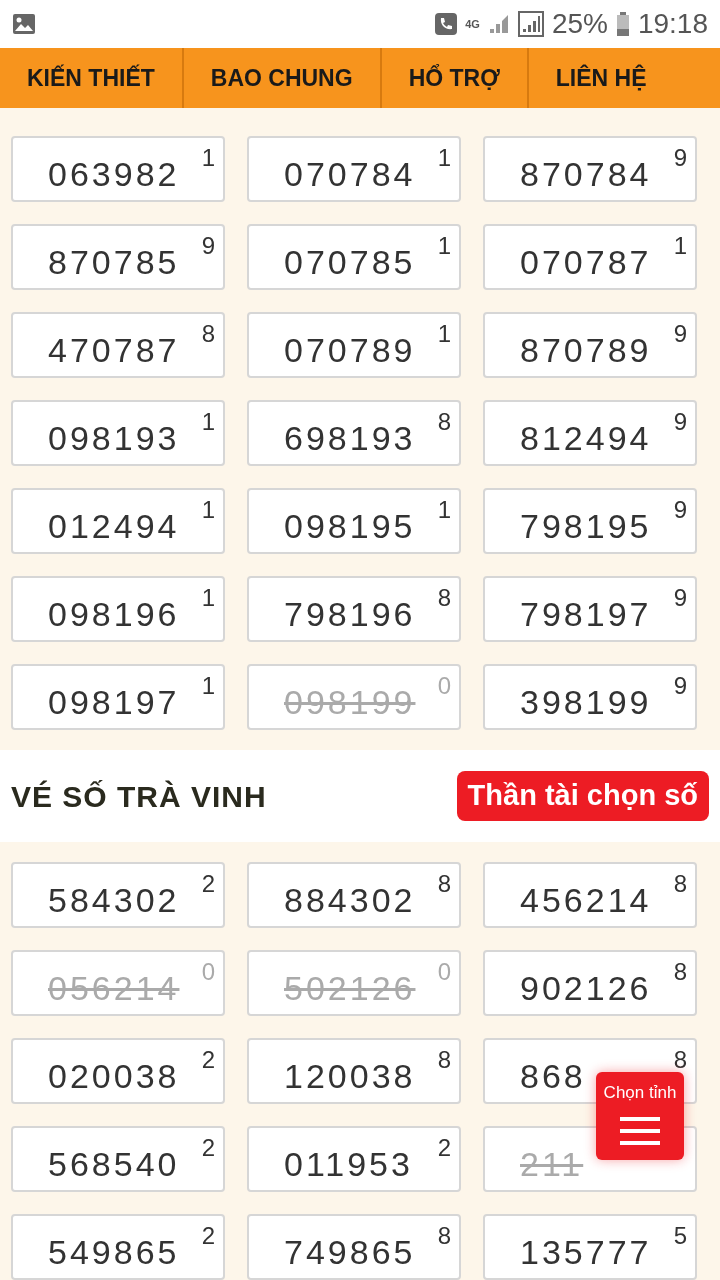 Image resolution: width=720 pixels, height=1280 pixels. I want to click on province-menu: Chọn tỉnh, so click(640, 1116).